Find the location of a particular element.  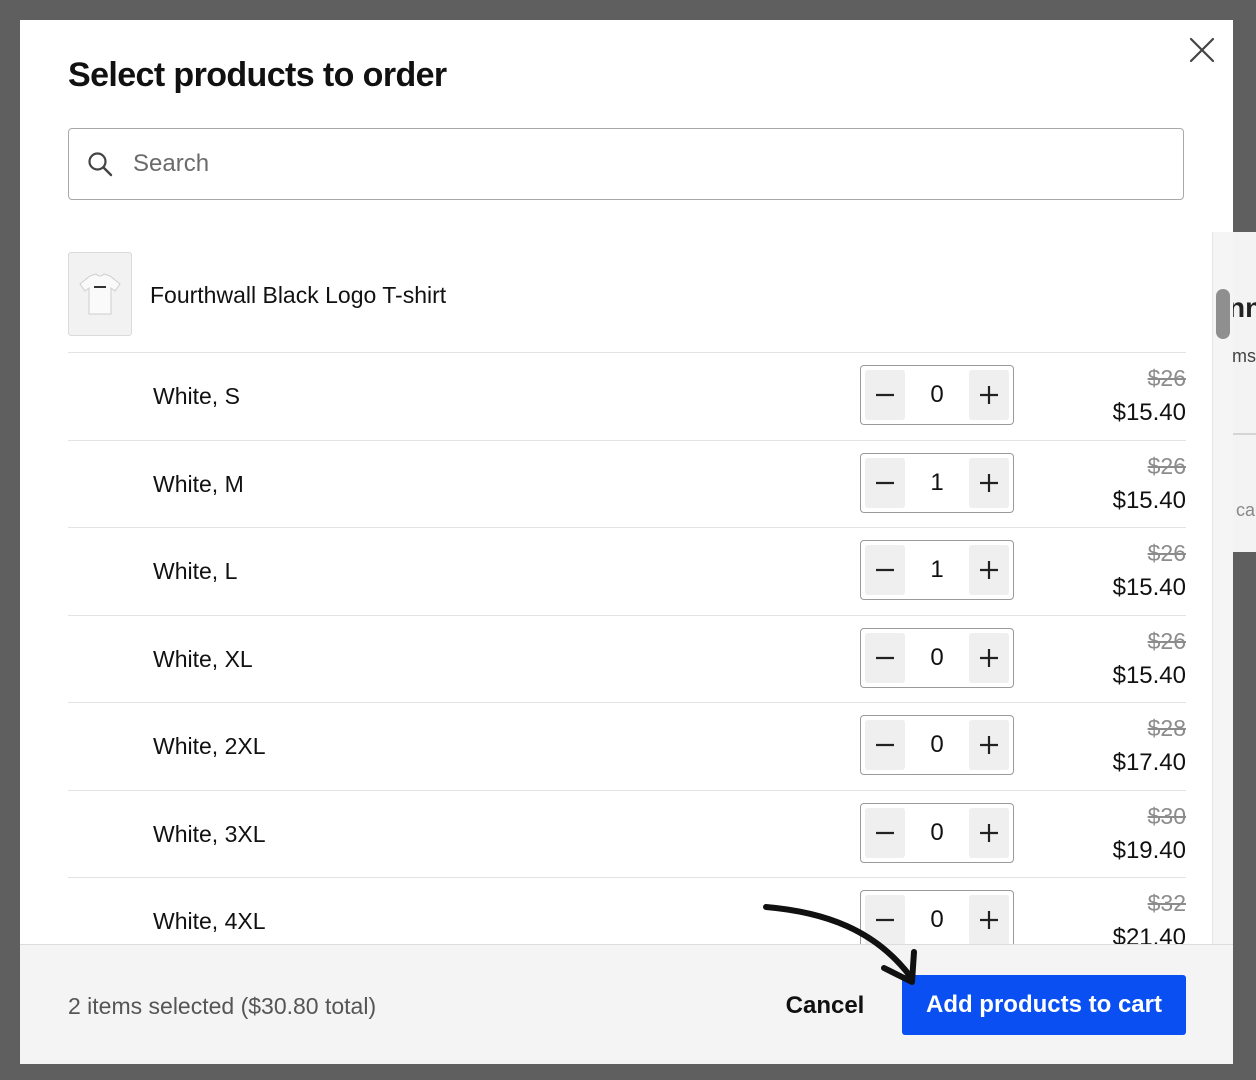

original-price: $32 is located at coordinates (1166, 903).